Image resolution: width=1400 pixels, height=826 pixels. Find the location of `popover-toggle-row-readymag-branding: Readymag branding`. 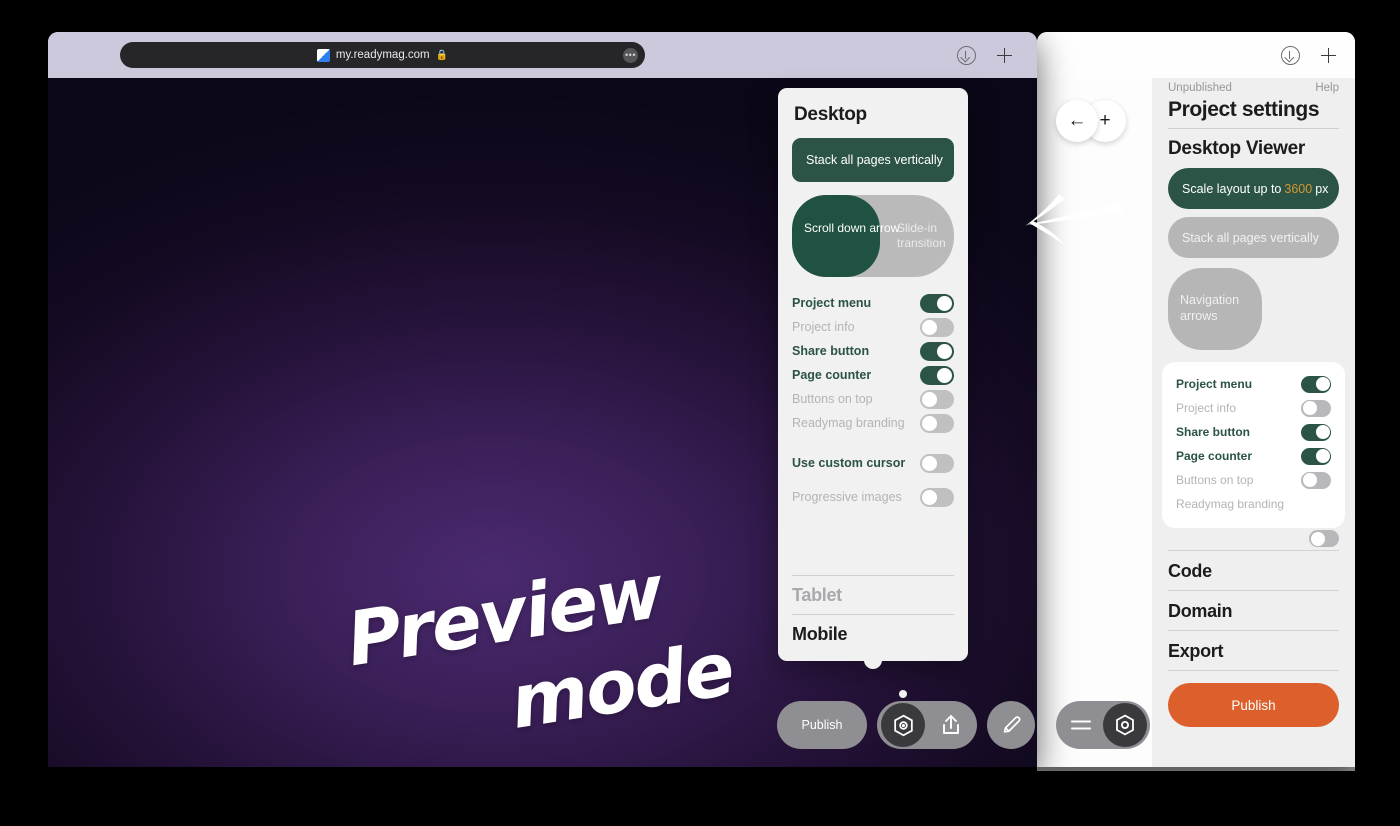

popover-toggle-row-readymag-branding: Readymag branding is located at coordinates (873, 423).